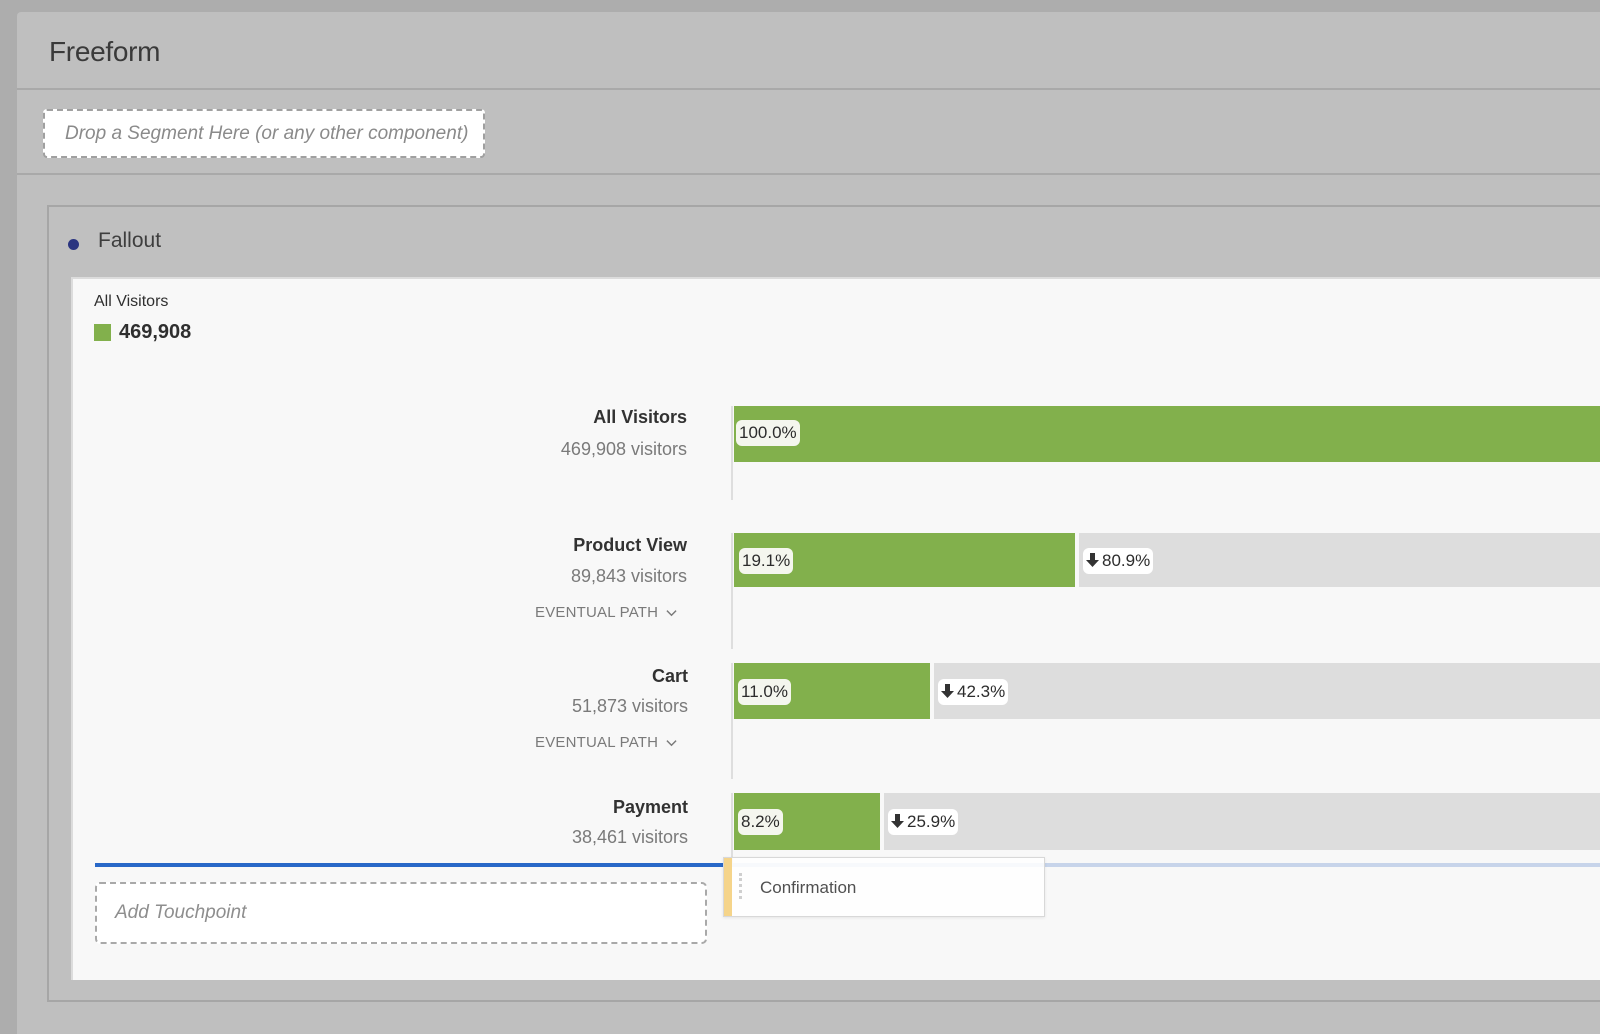 The image size is (1600, 1034). I want to click on component-type-accent, so click(728, 887).